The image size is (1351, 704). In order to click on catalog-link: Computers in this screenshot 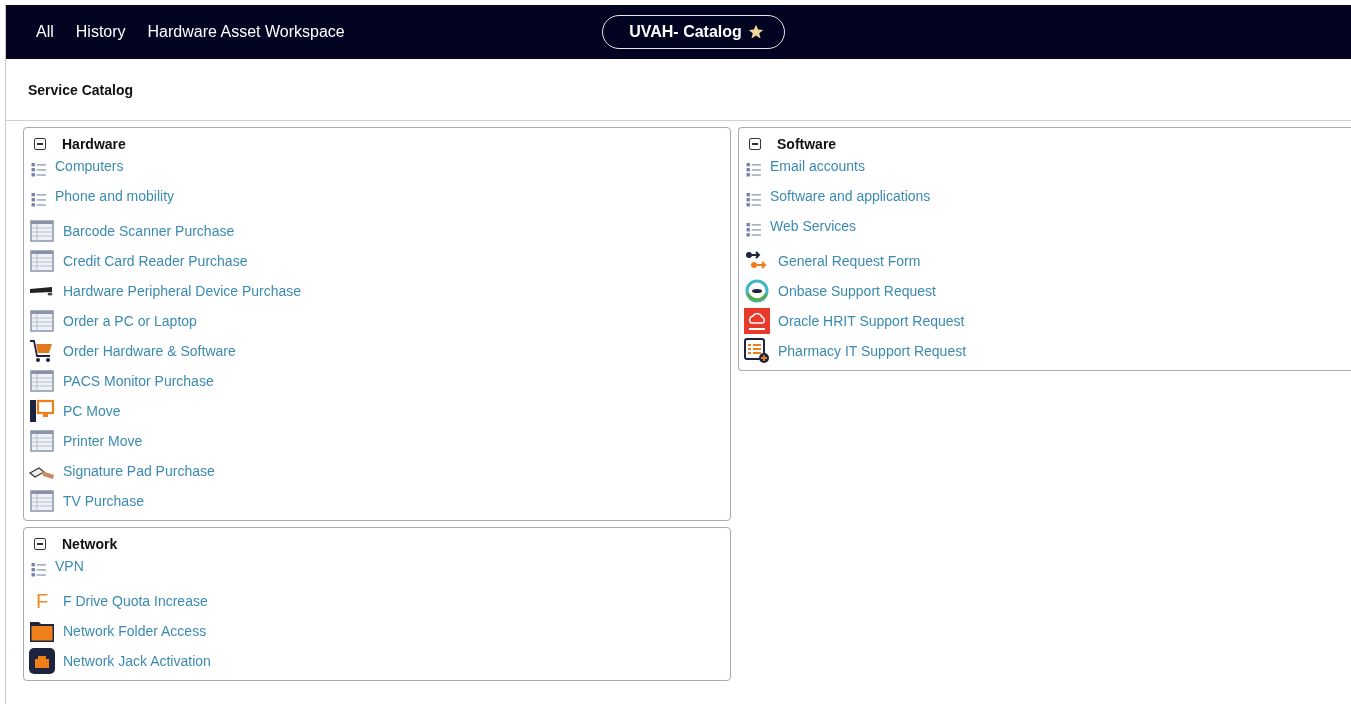, I will do `click(89, 166)`.